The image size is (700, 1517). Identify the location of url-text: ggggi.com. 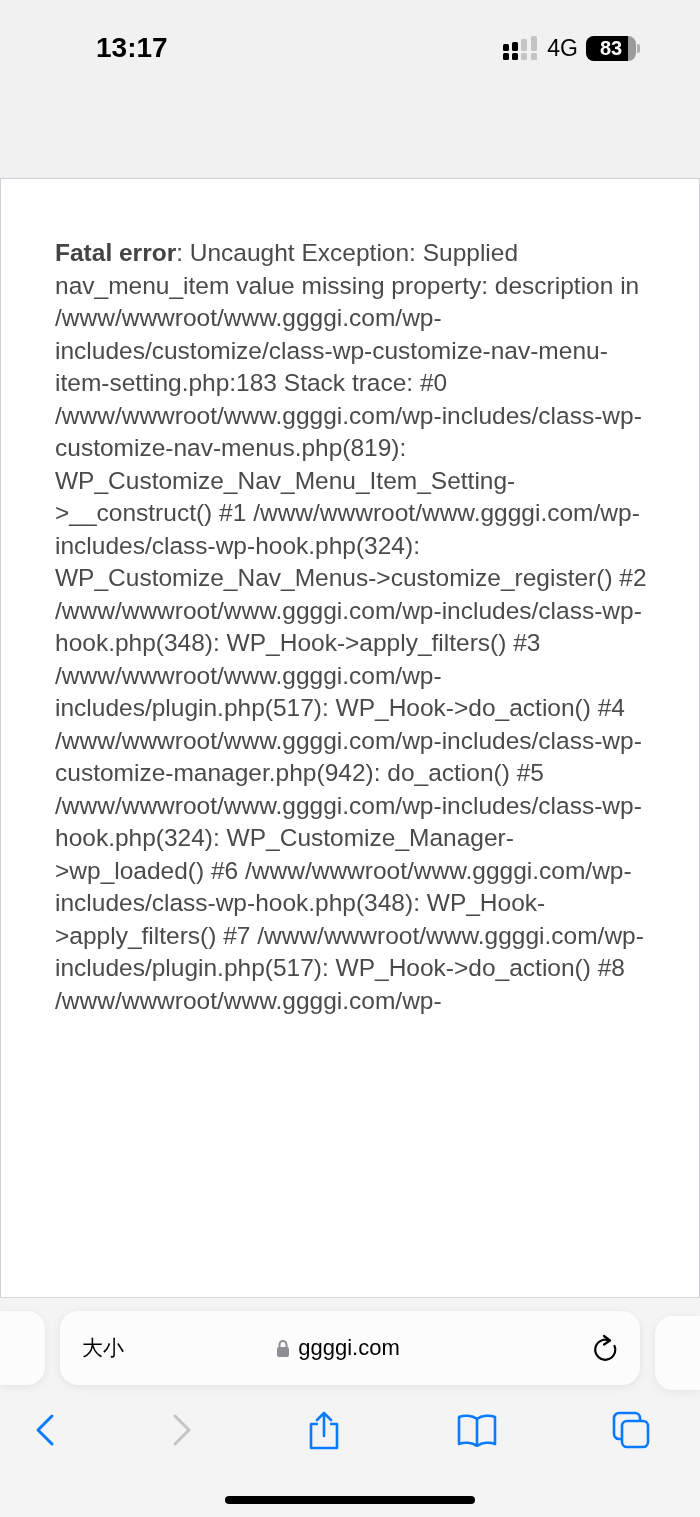
(349, 1348).